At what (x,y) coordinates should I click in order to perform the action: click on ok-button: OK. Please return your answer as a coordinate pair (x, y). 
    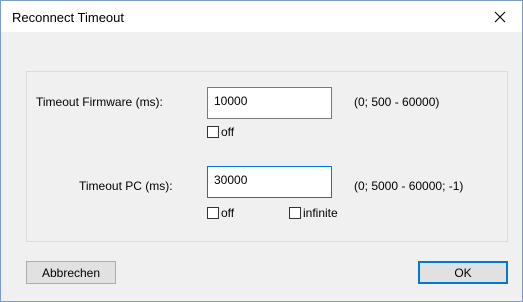
    Looking at the image, I should click on (463, 272).